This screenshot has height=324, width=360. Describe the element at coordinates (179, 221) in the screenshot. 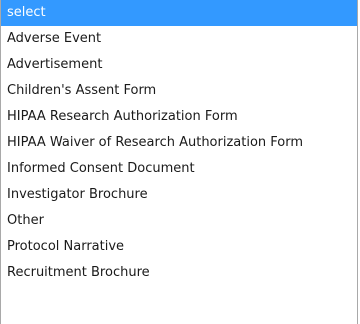

I see `option-other: Other` at that location.